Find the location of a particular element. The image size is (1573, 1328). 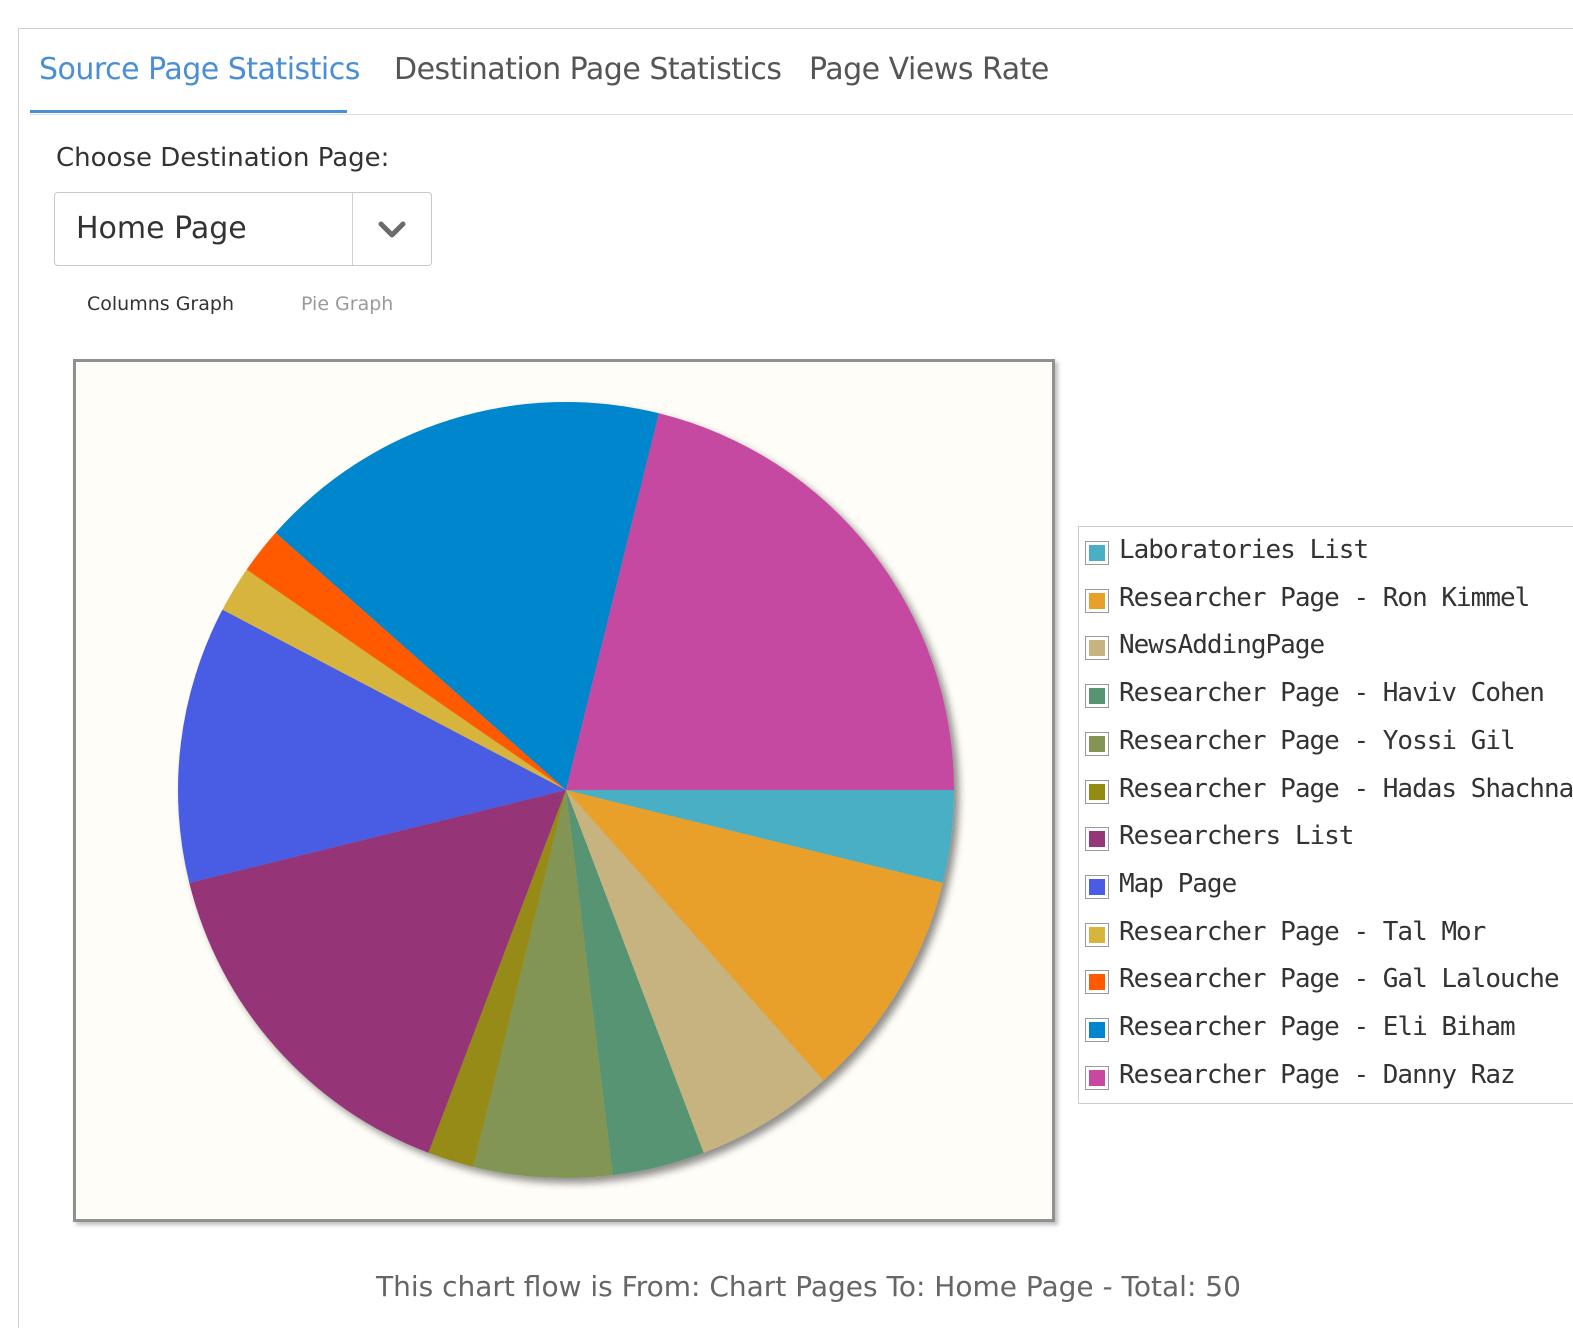

legend-item: Researcher Page - Tal Mor is located at coordinates (1329, 937).